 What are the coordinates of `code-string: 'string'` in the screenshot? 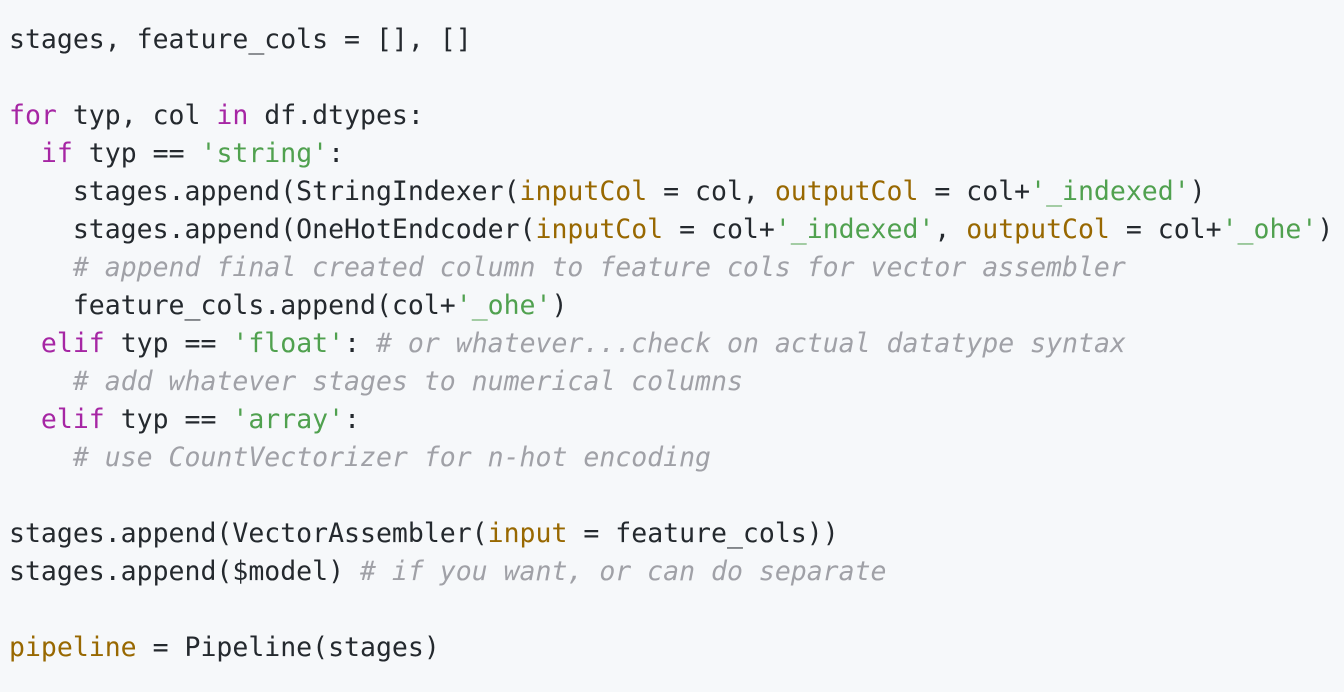 It's located at (264, 153).